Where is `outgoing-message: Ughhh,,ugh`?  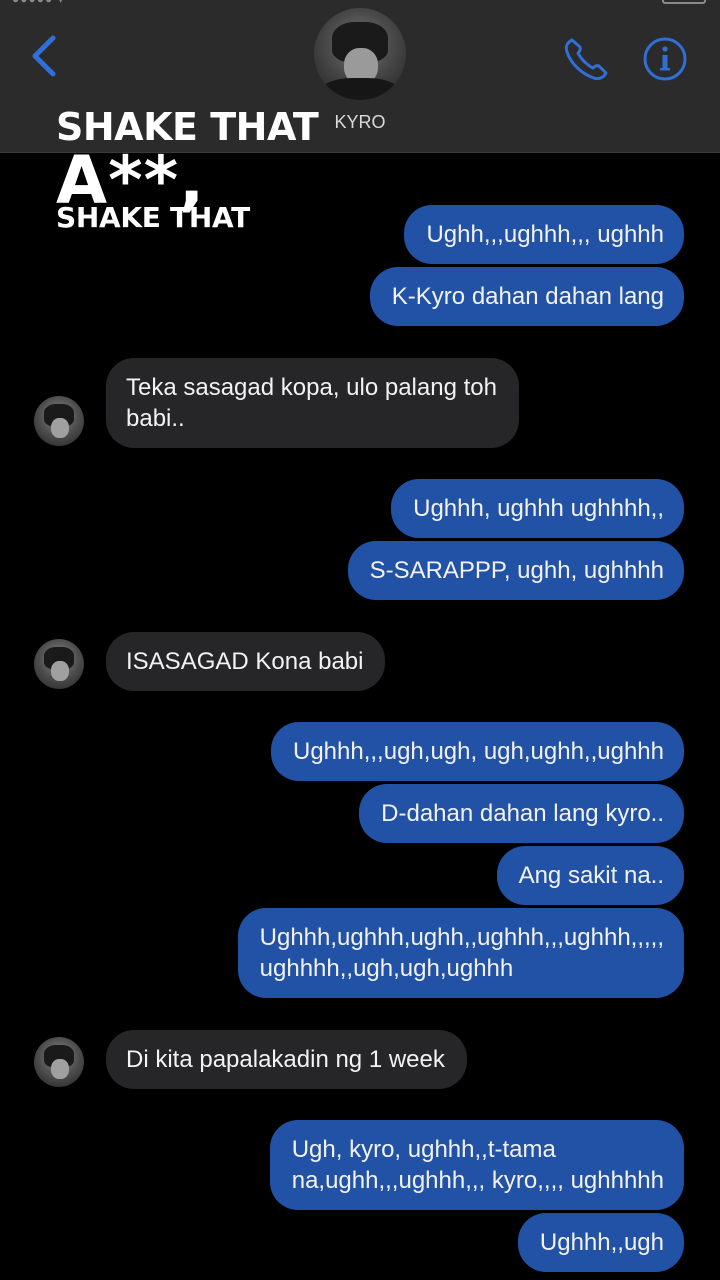 outgoing-message: Ughhh,,ugh is located at coordinates (600, 1242).